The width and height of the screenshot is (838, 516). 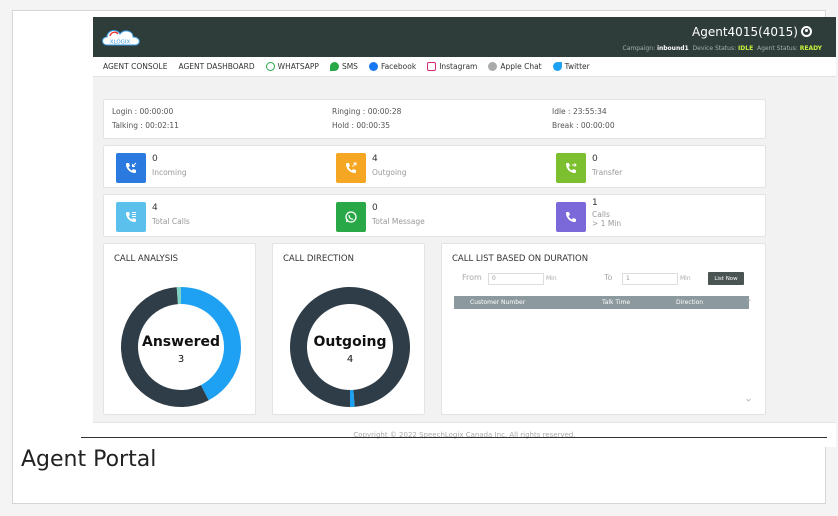 What do you see at coordinates (806, 31) in the screenshot?
I see `user-icon` at bounding box center [806, 31].